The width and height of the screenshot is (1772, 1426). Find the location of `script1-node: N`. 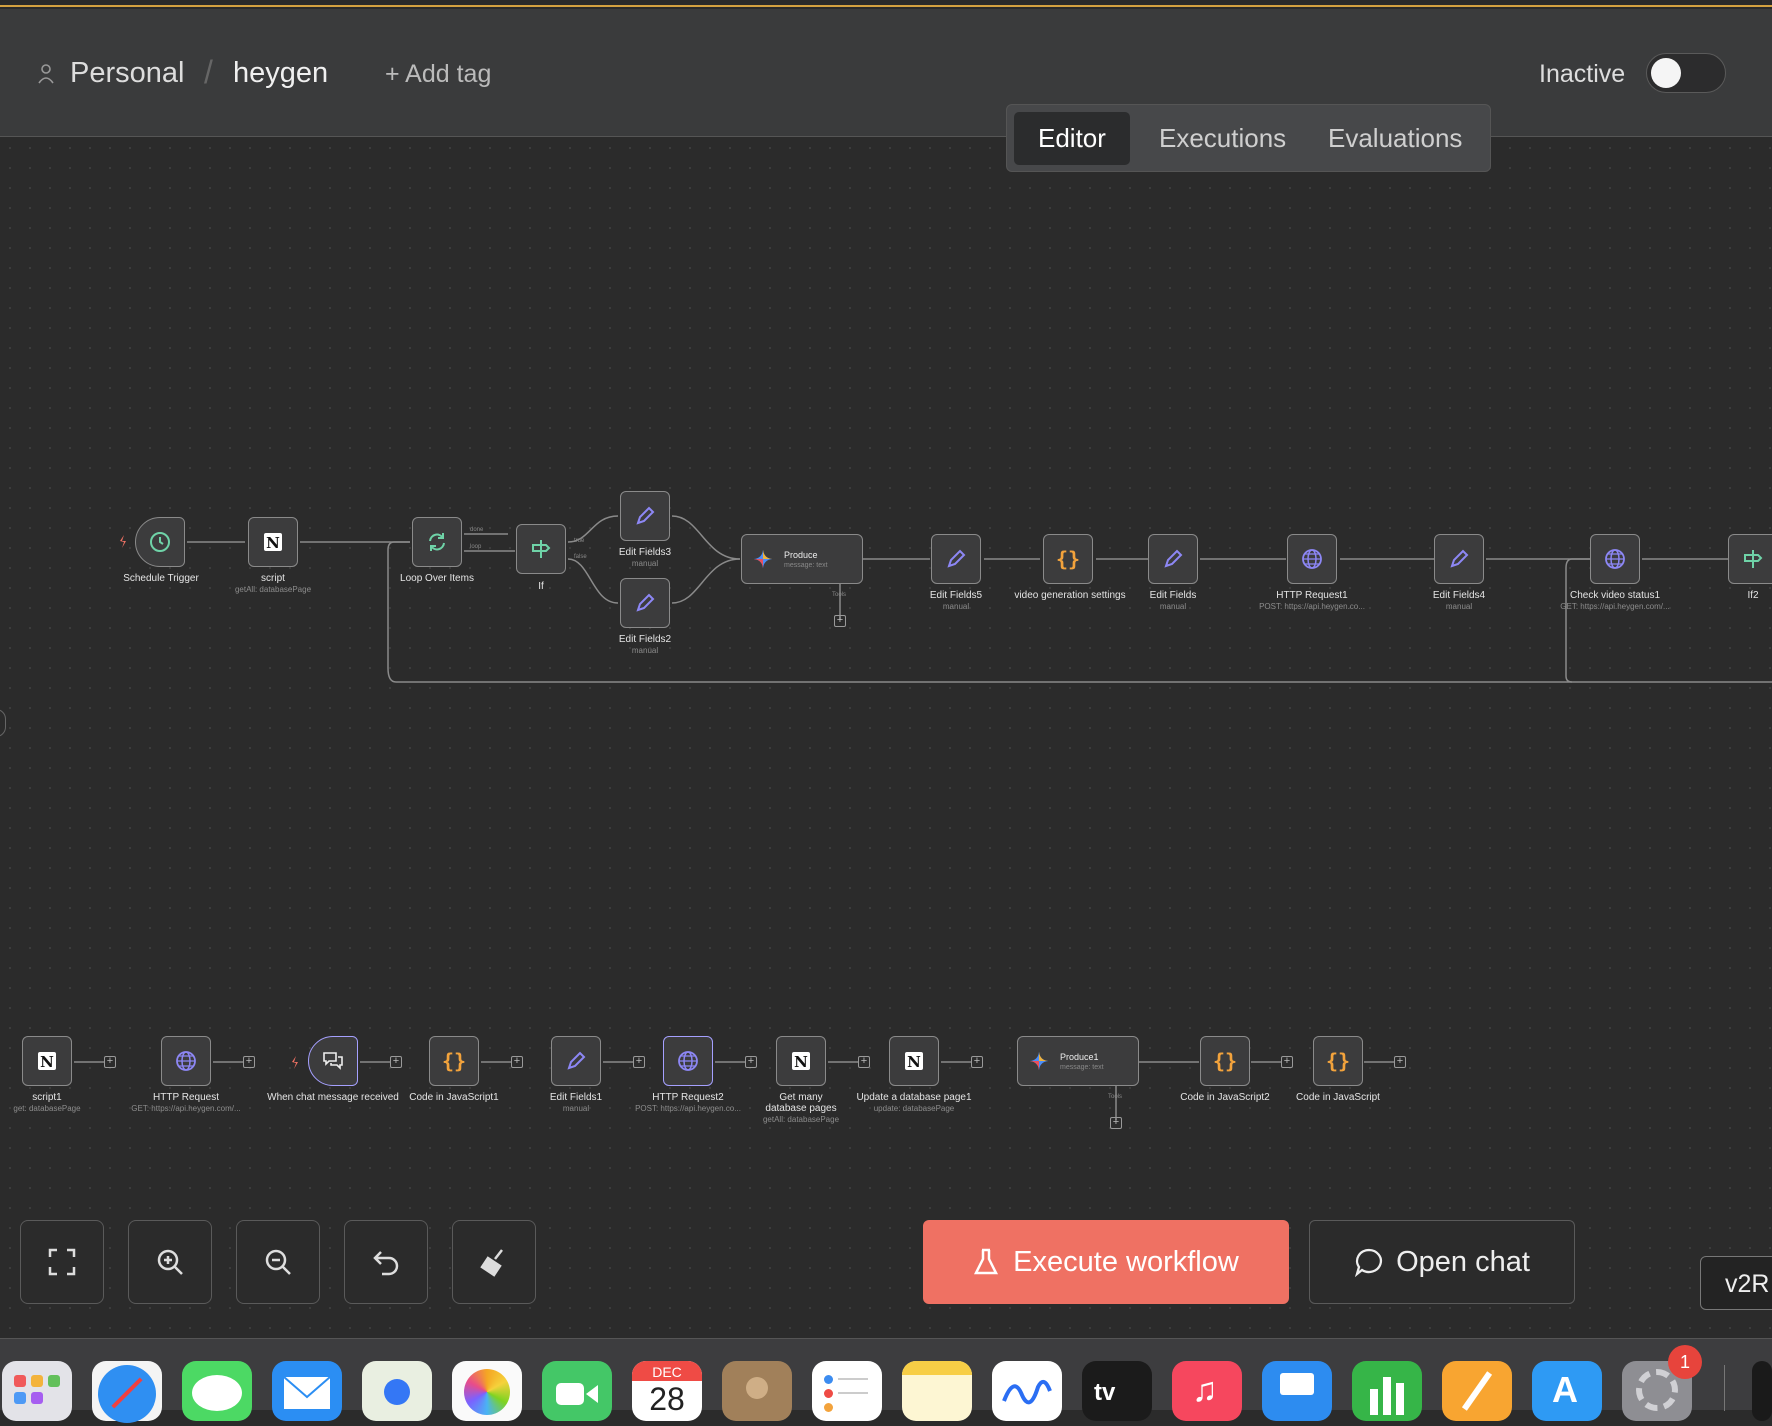

script1-node: N is located at coordinates (47, 1061).